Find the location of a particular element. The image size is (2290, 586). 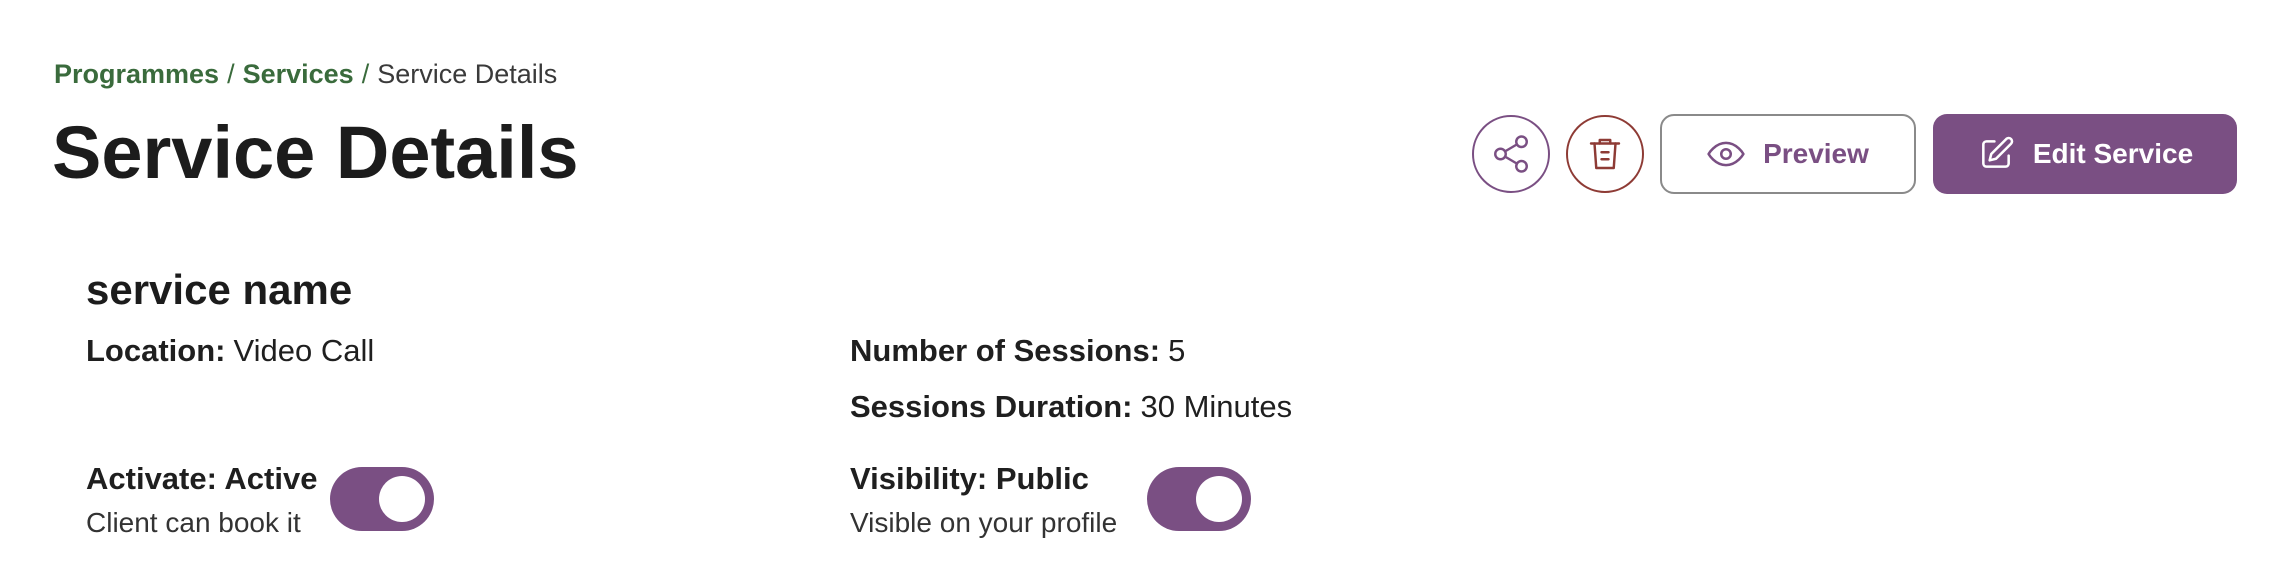

sessions-label: Number of Sessions: is located at coordinates (1005, 350).